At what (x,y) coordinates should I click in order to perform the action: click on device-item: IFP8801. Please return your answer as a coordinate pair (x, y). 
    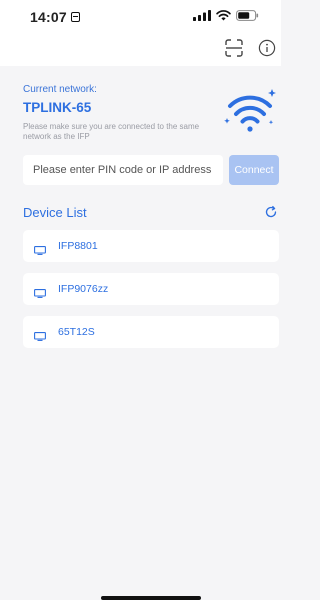
    Looking at the image, I should click on (151, 246).